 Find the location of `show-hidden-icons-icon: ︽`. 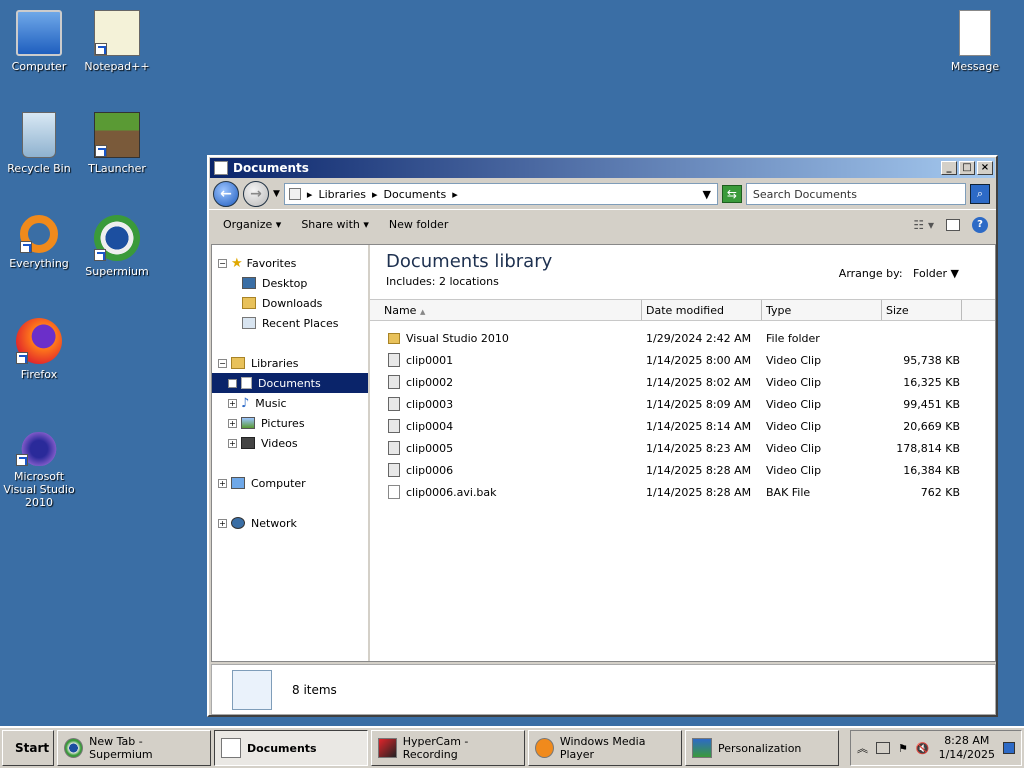

show-hidden-icons-icon: ︽ is located at coordinates (862, 748).